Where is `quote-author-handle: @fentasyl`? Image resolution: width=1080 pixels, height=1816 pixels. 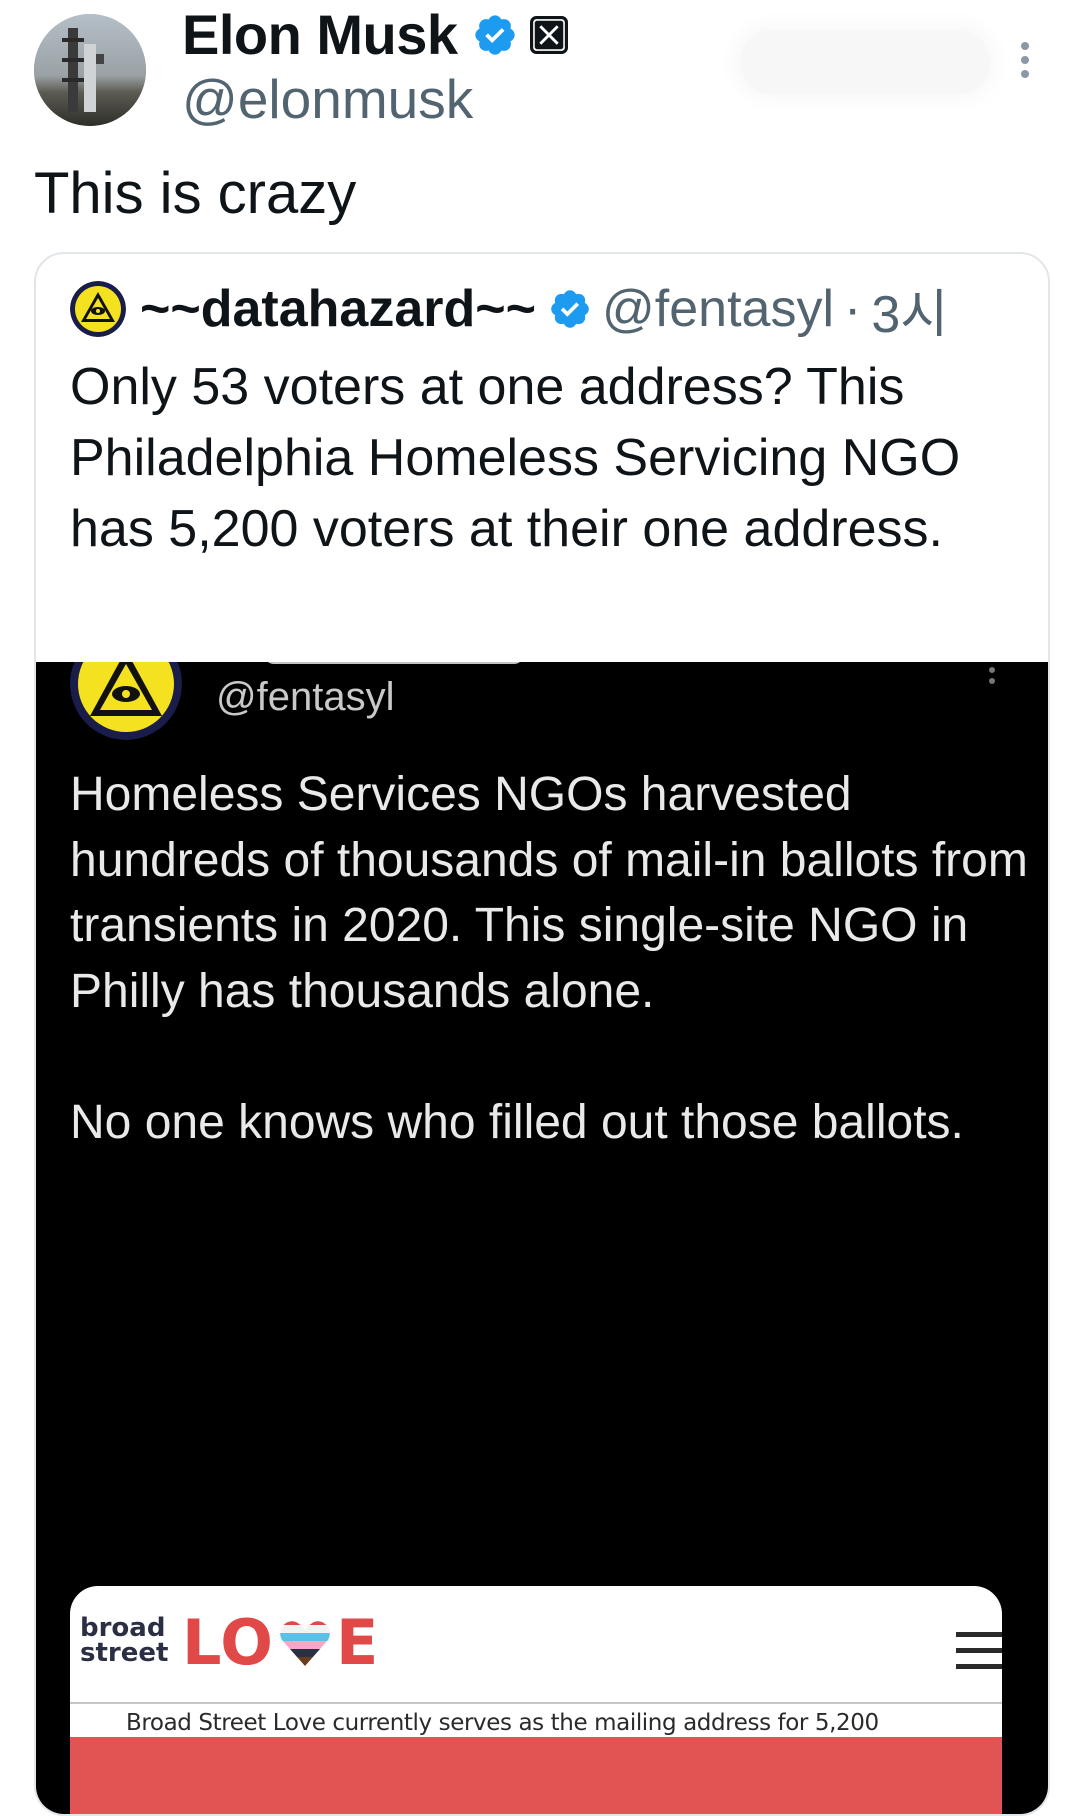 quote-author-handle: @fentasyl is located at coordinates (718, 309).